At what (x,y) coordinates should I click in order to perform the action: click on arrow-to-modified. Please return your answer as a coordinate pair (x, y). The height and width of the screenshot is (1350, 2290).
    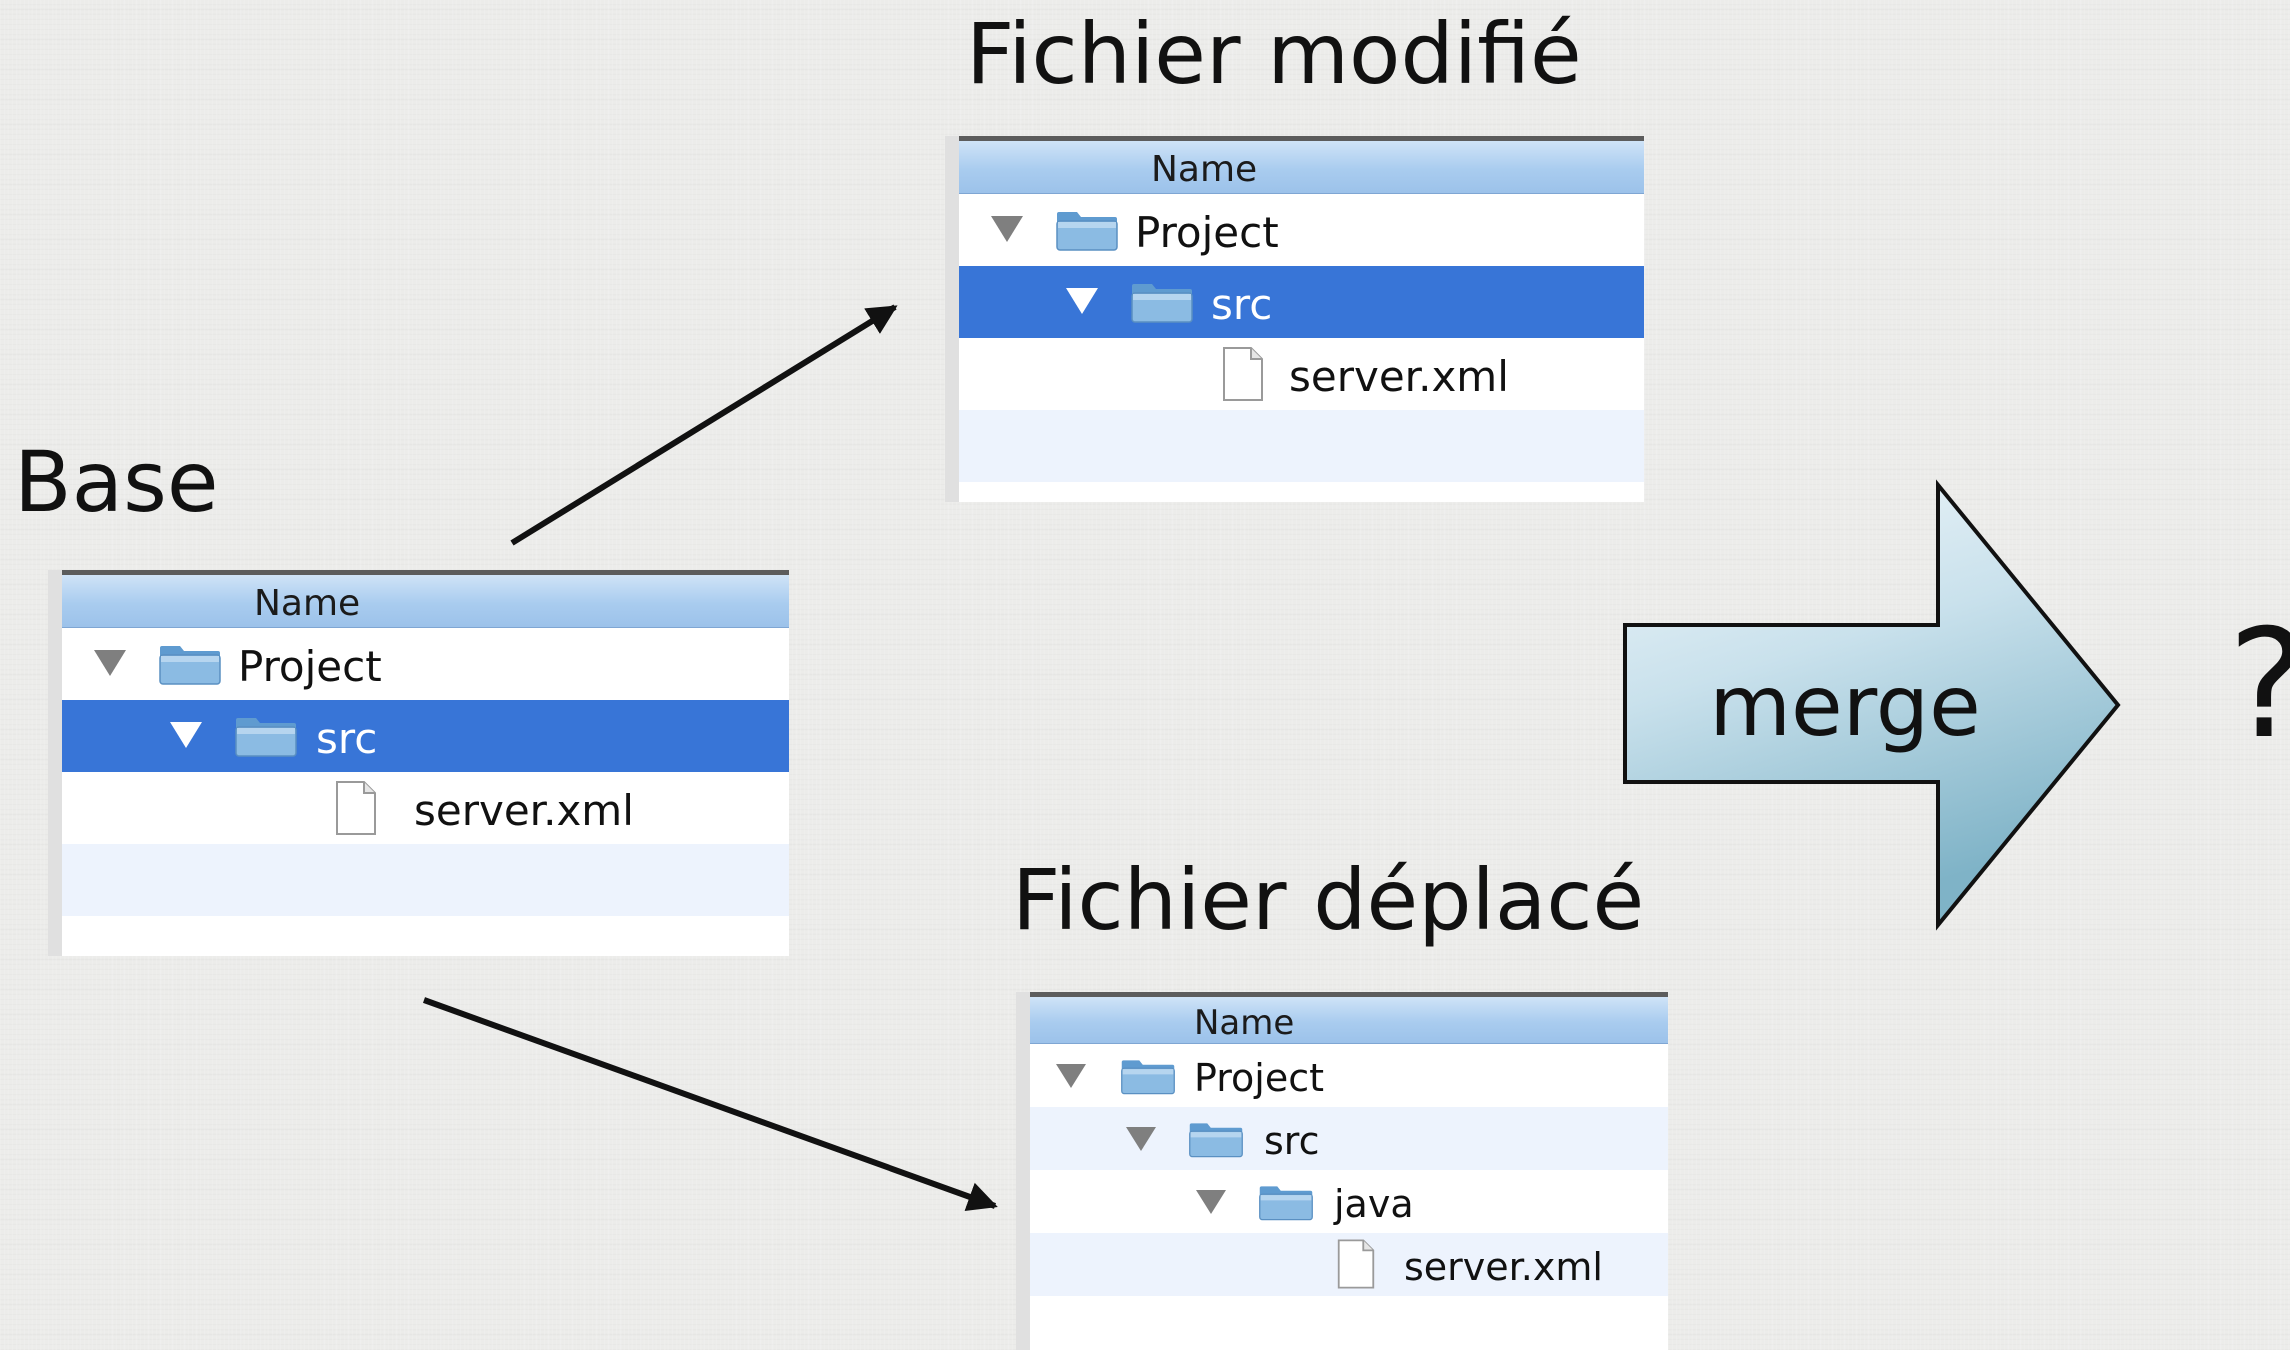
    Looking at the image, I should click on (704, 425).